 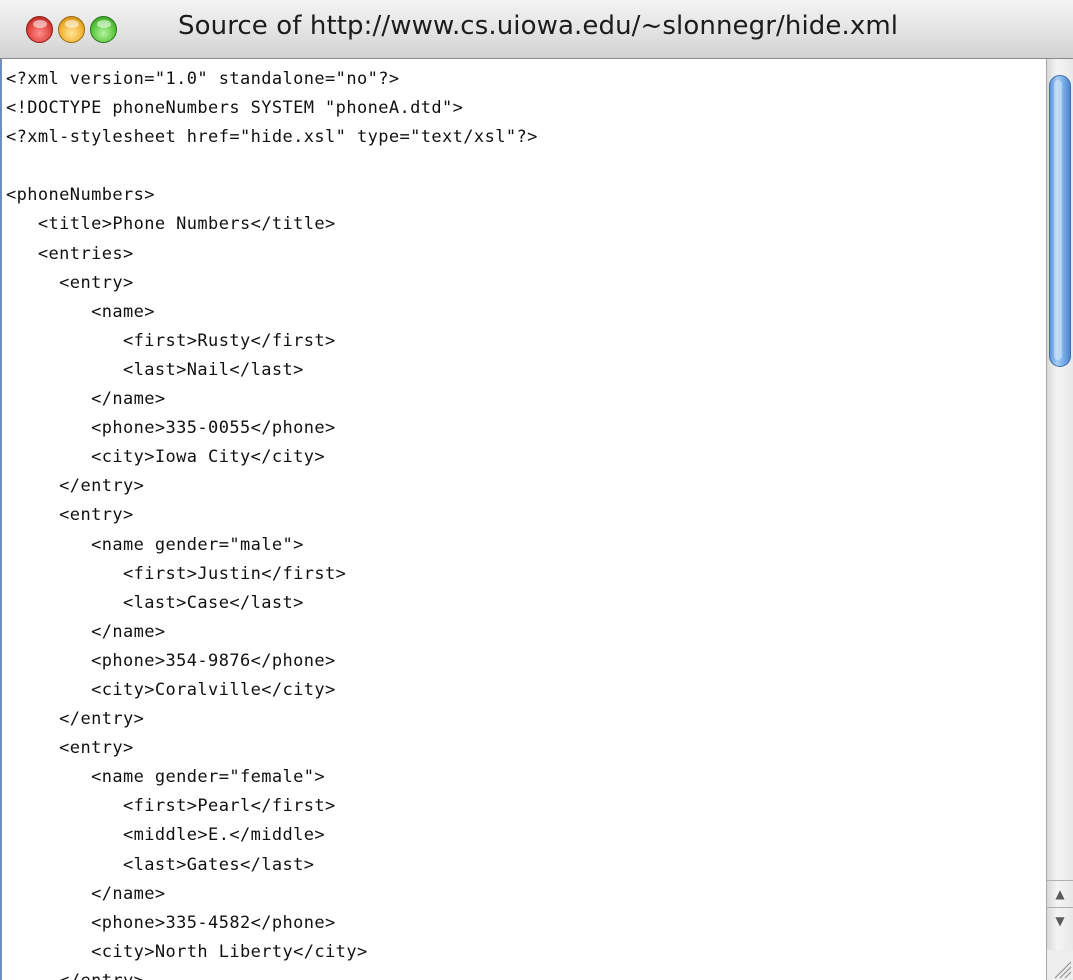 I want to click on vertical-scrollbar: ▲ ▼, so click(x=1059, y=519).